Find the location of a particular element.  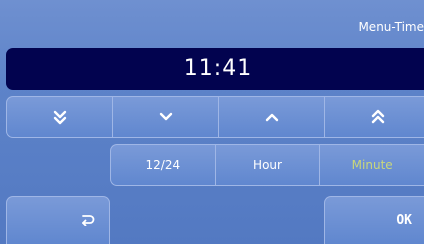

ok-label: OK is located at coordinates (404, 220).